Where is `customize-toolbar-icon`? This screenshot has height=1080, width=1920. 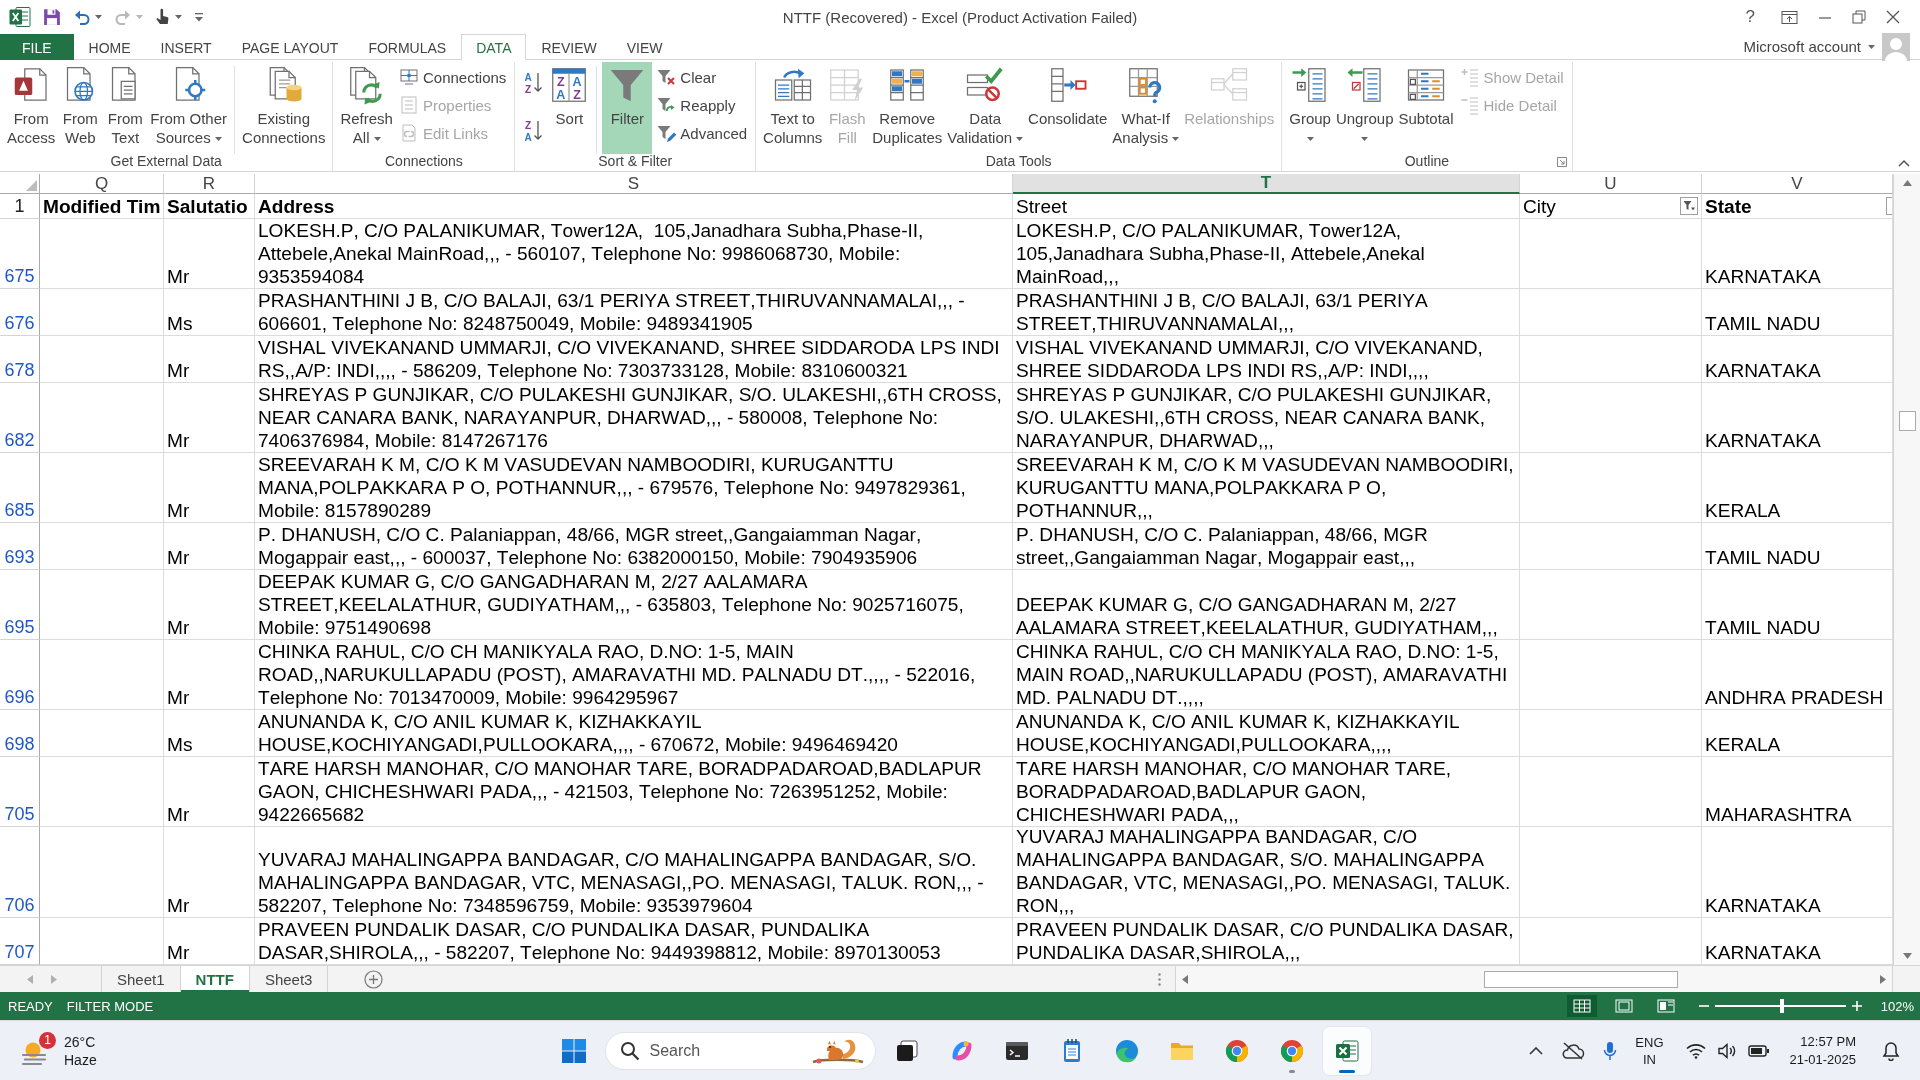 customize-toolbar-icon is located at coordinates (199, 17).